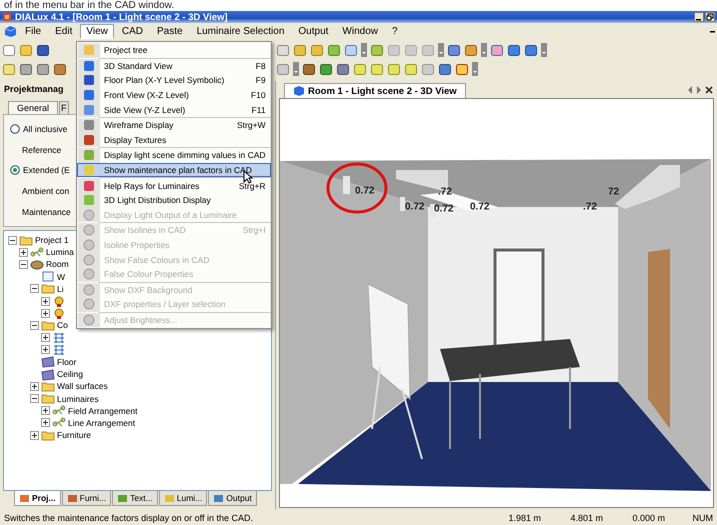 The width and height of the screenshot is (717, 525). I want to click on tree-item: Lumina, so click(60, 252).